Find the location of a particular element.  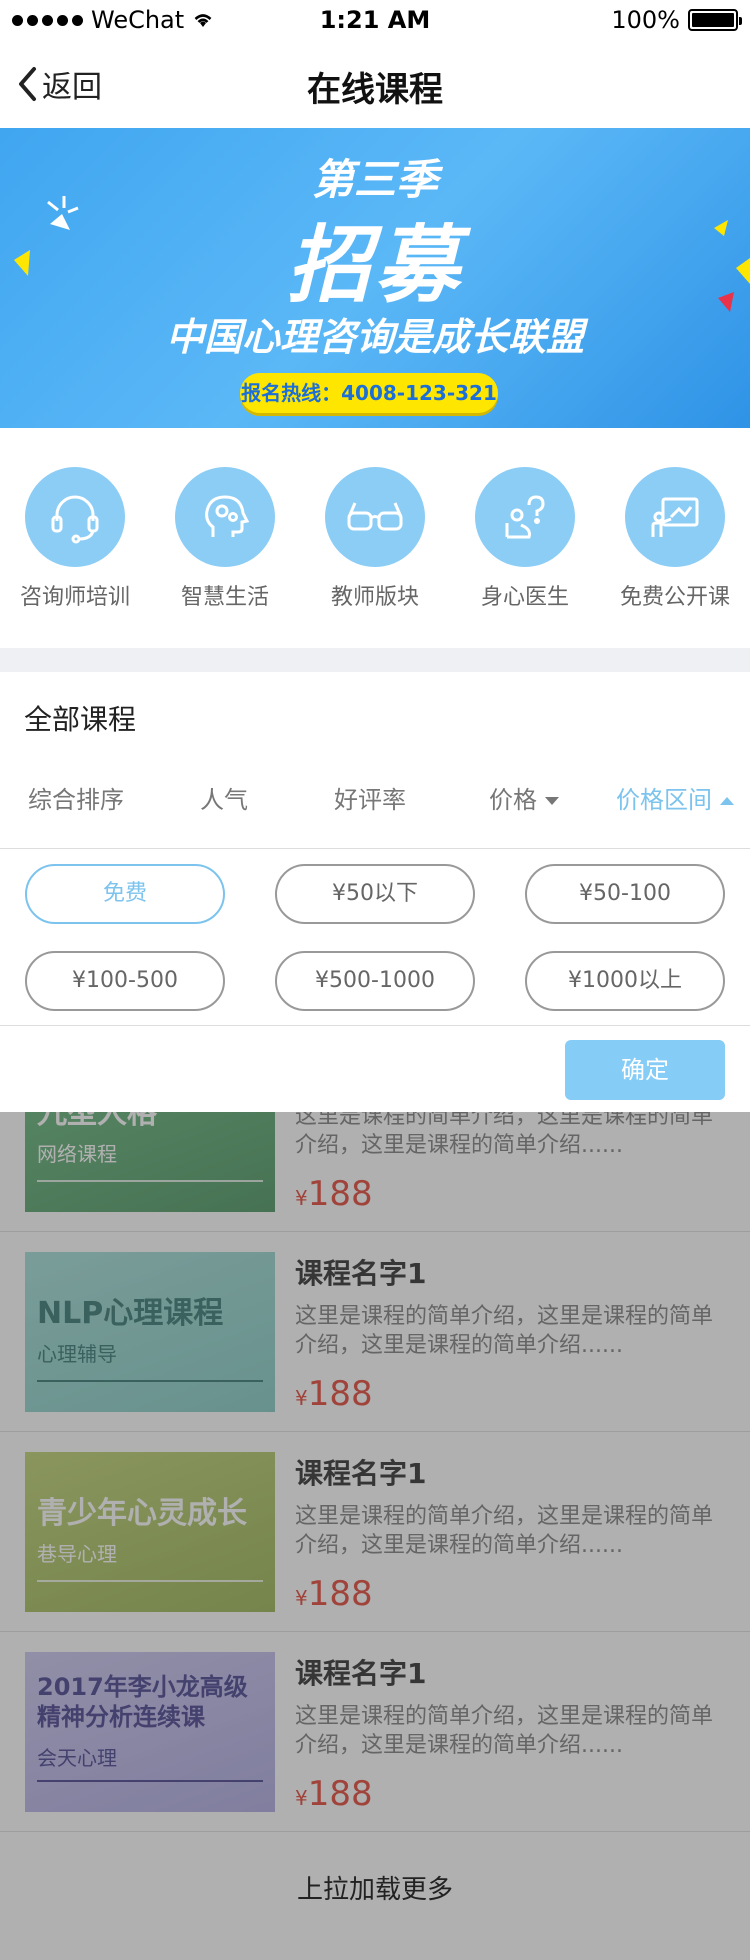

sort-comprehensive: 综合排序 is located at coordinates (76, 797).